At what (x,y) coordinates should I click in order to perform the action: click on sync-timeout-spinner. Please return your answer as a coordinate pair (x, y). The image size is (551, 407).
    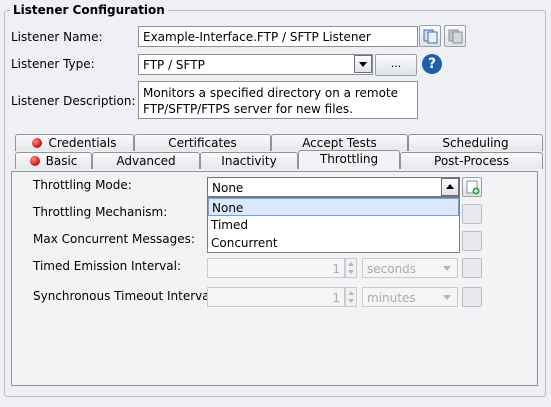
    Looking at the image, I should click on (351, 297).